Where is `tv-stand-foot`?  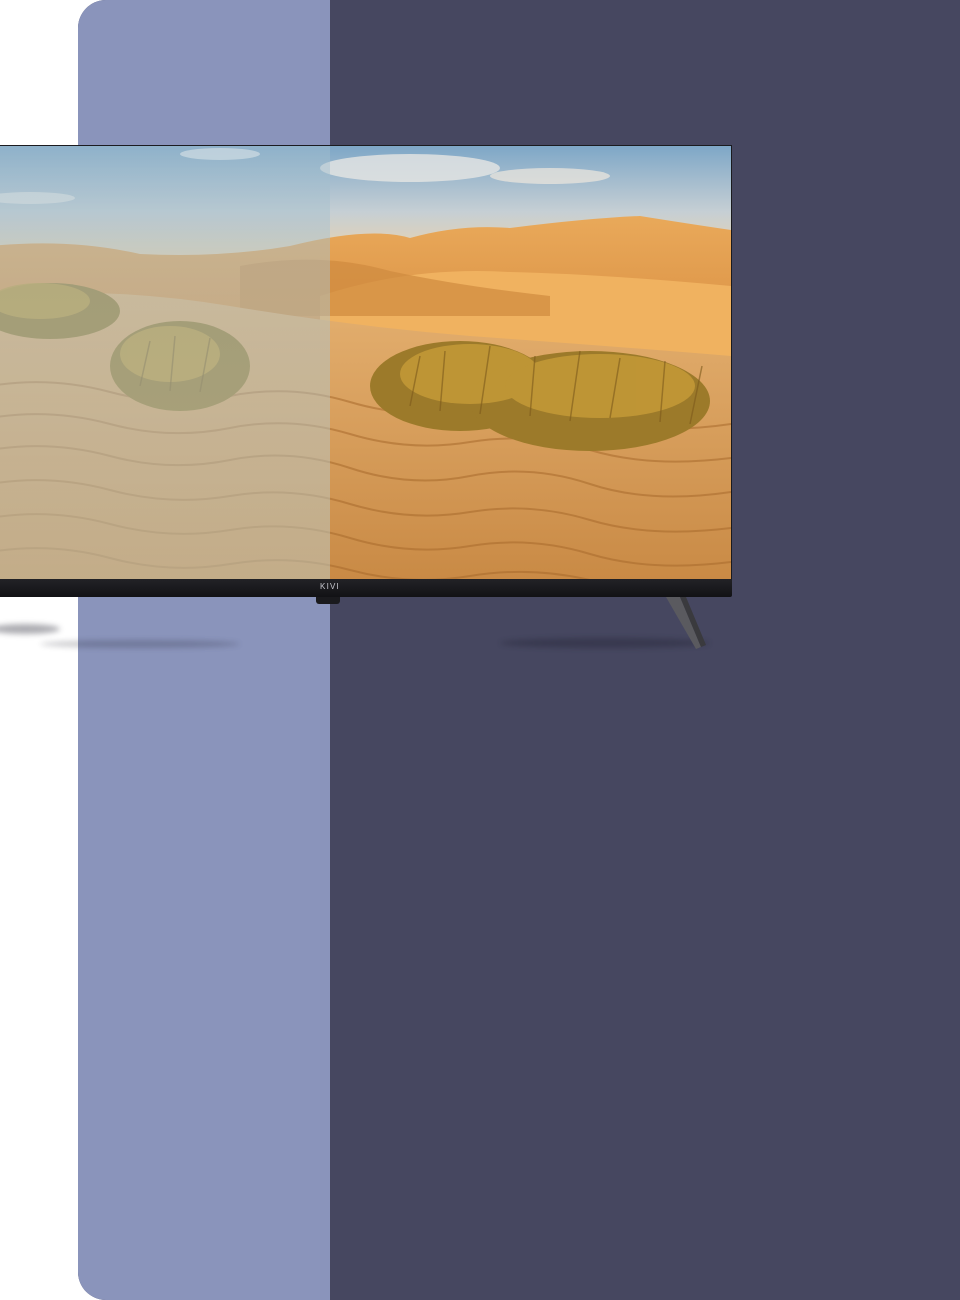 tv-stand-foot is located at coordinates (686, 623).